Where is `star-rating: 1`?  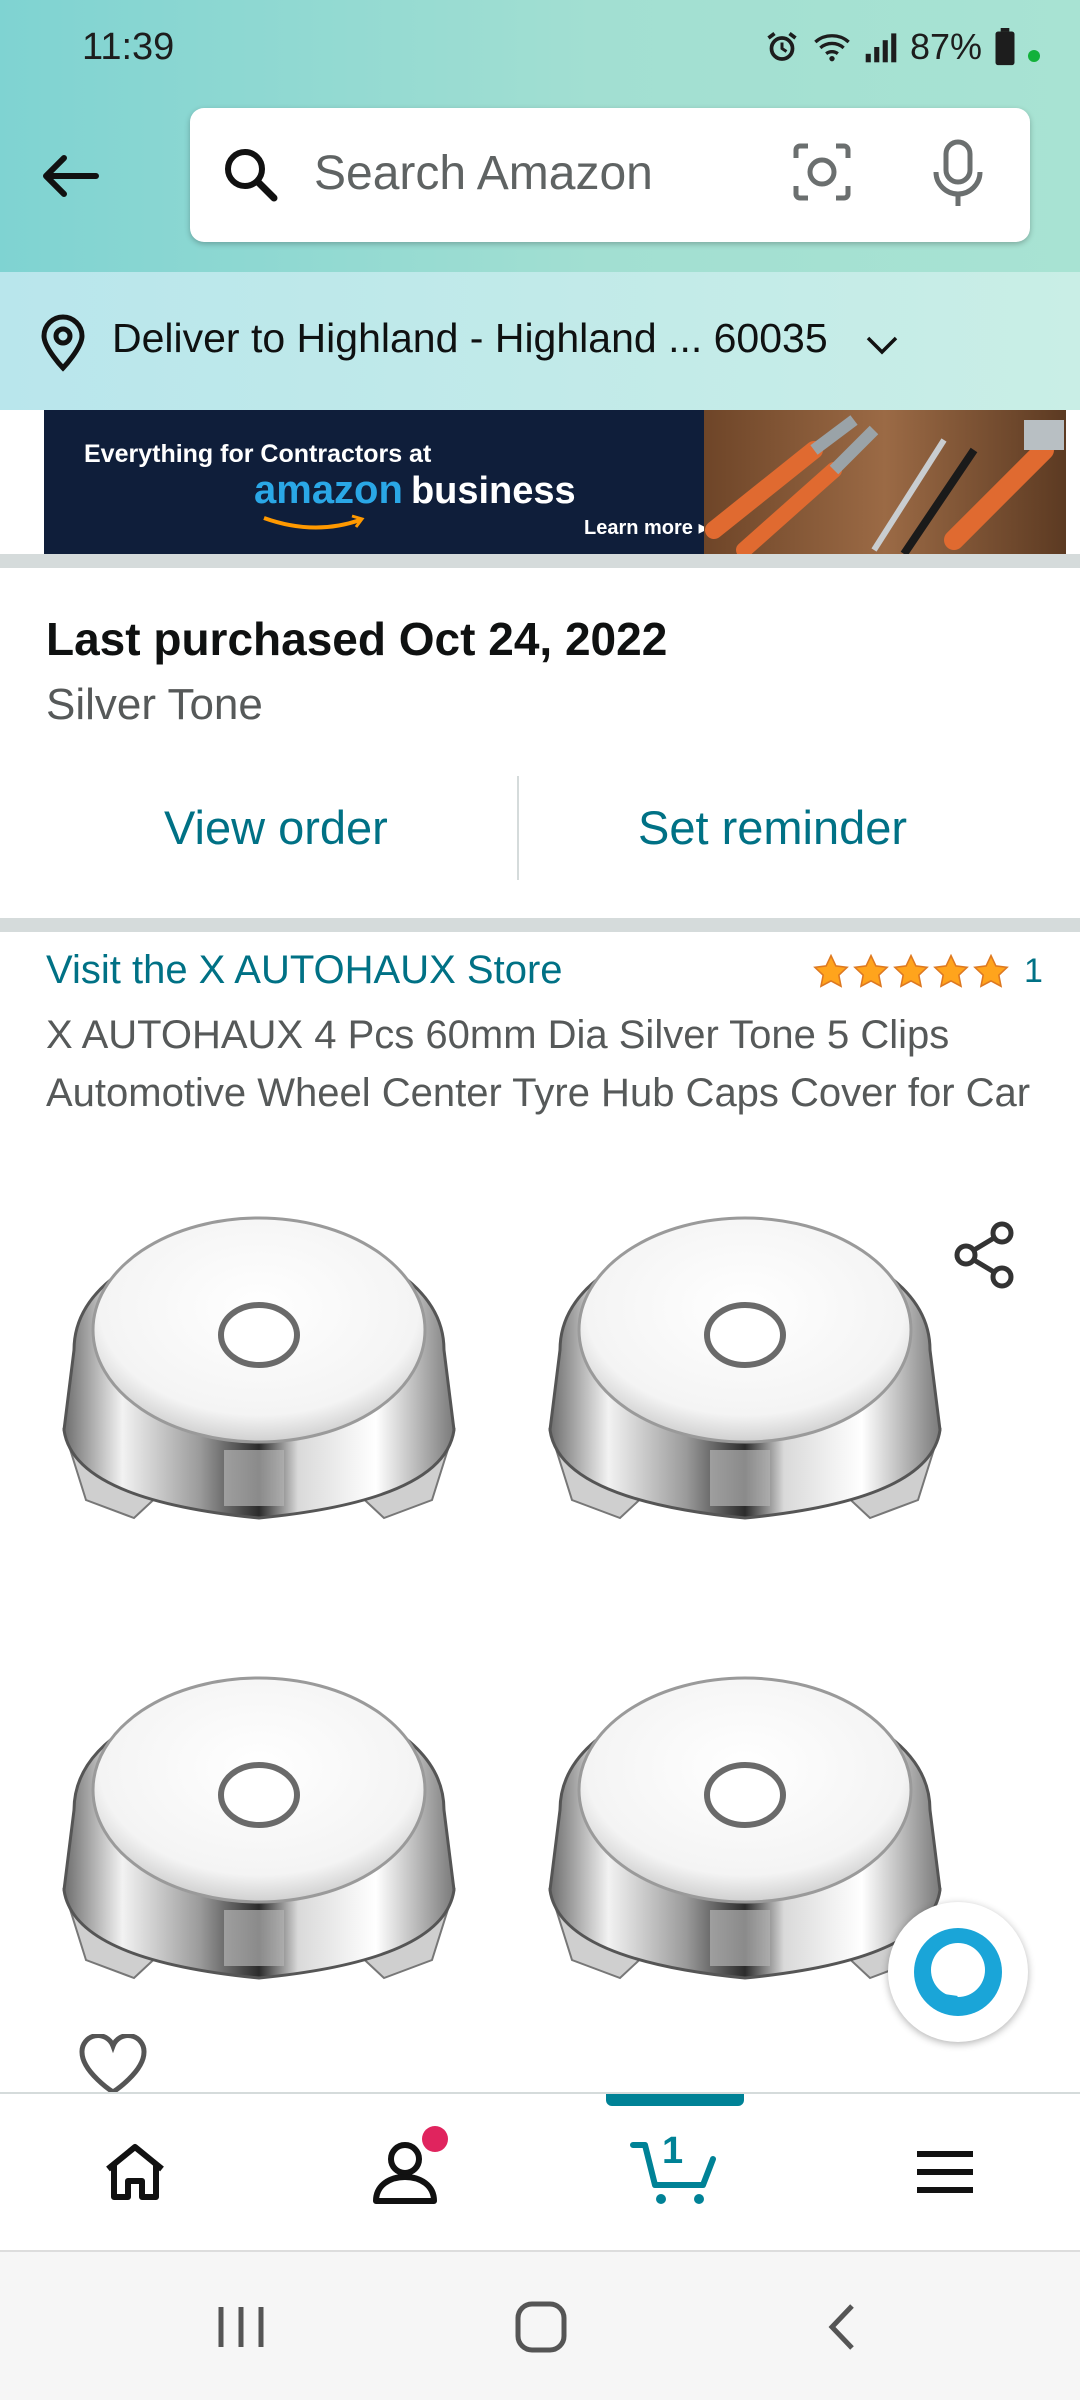 star-rating: 1 is located at coordinates (927, 971).